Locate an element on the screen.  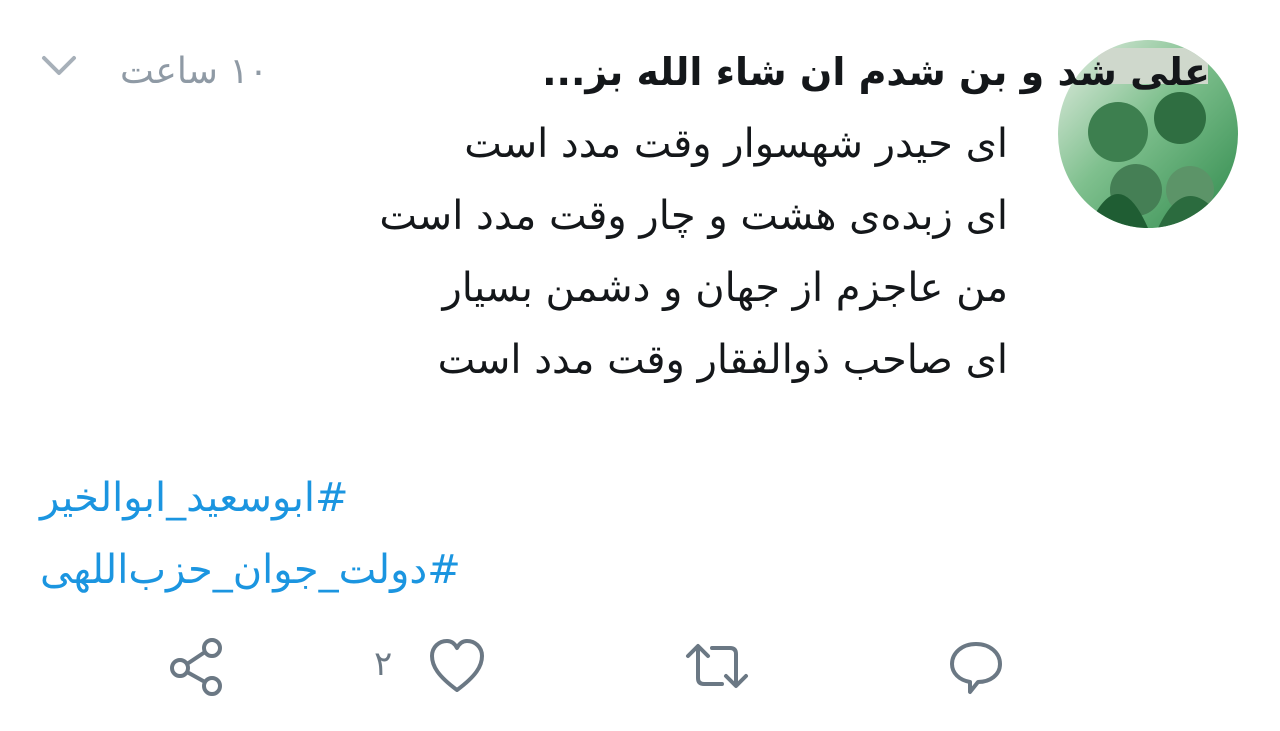
chevron-down-icon is located at coordinates (59, 65).